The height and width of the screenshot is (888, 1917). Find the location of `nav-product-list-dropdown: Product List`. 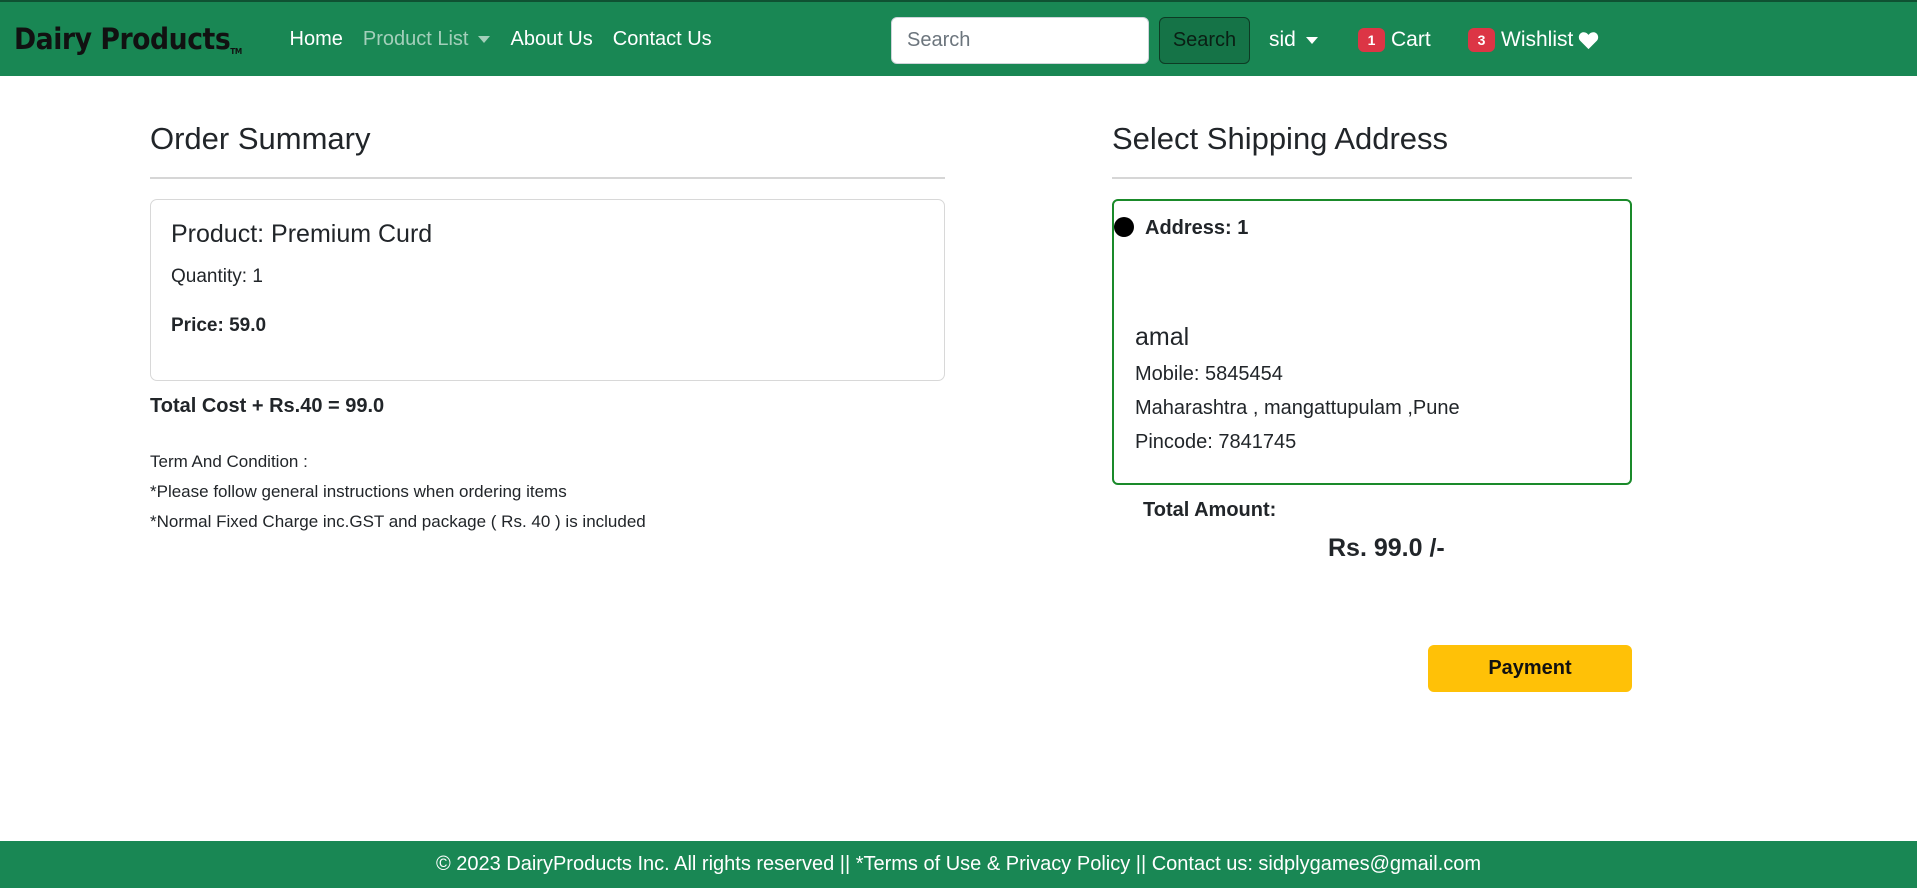

nav-product-list-dropdown: Product List is located at coordinates (427, 39).